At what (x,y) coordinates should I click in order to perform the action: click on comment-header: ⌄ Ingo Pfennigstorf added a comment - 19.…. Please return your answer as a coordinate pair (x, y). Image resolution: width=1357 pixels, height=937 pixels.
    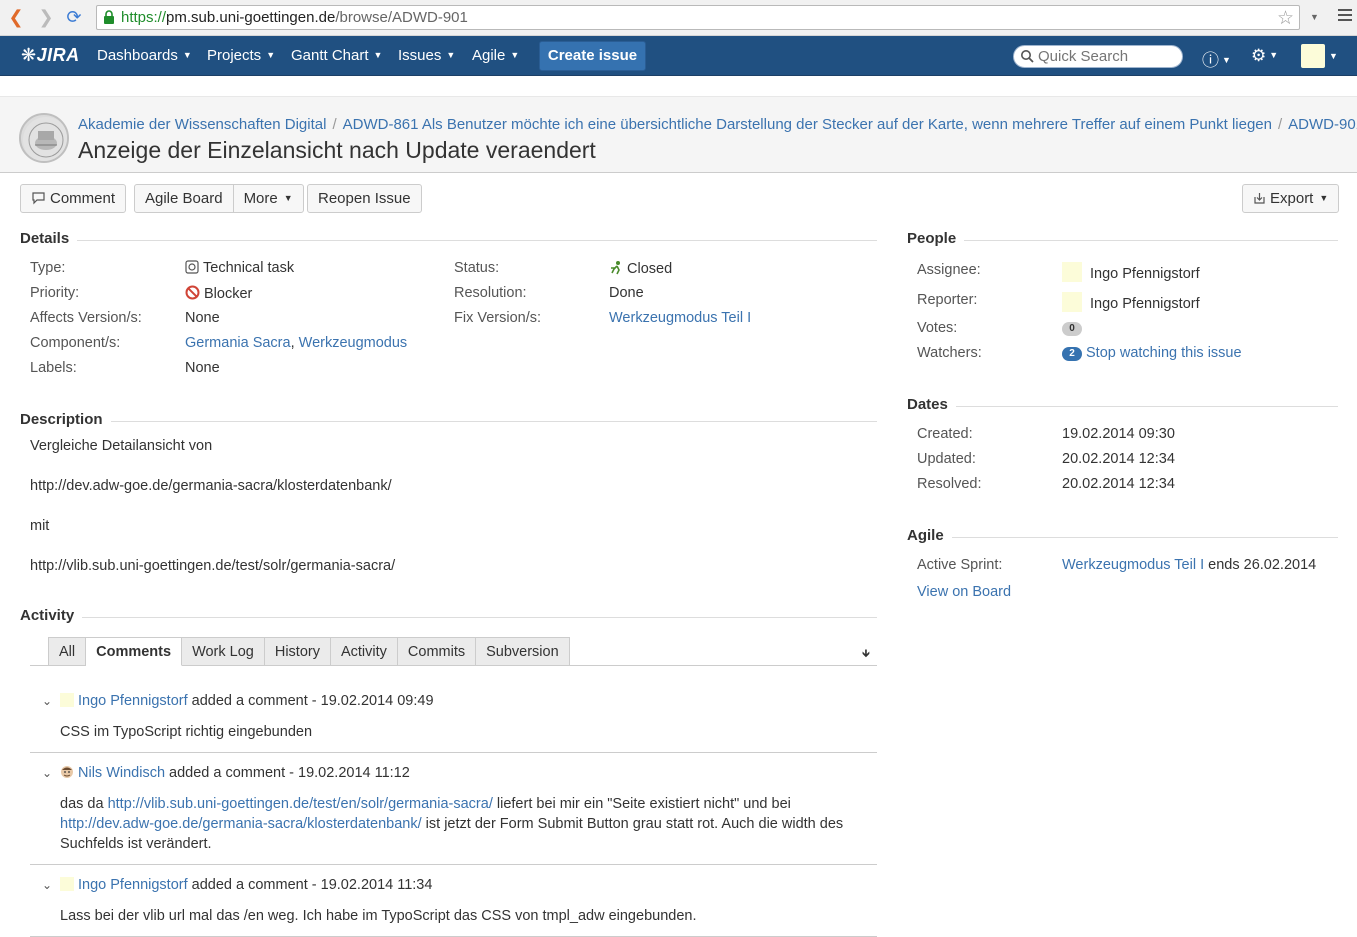
    Looking at the image, I should click on (237, 885).